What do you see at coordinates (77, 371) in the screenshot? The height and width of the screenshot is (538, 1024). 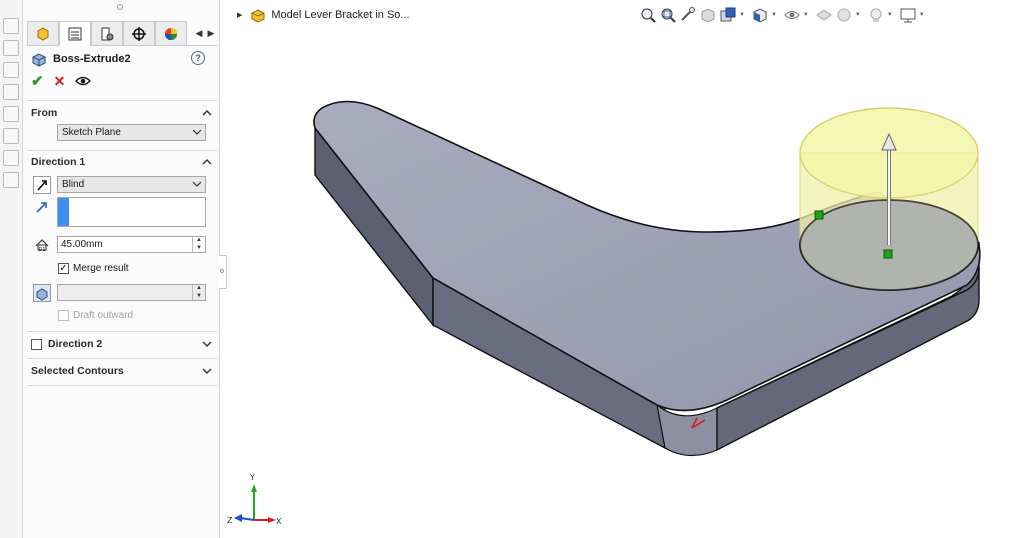 I see `selected-contours-header-label: Selected Contours` at bounding box center [77, 371].